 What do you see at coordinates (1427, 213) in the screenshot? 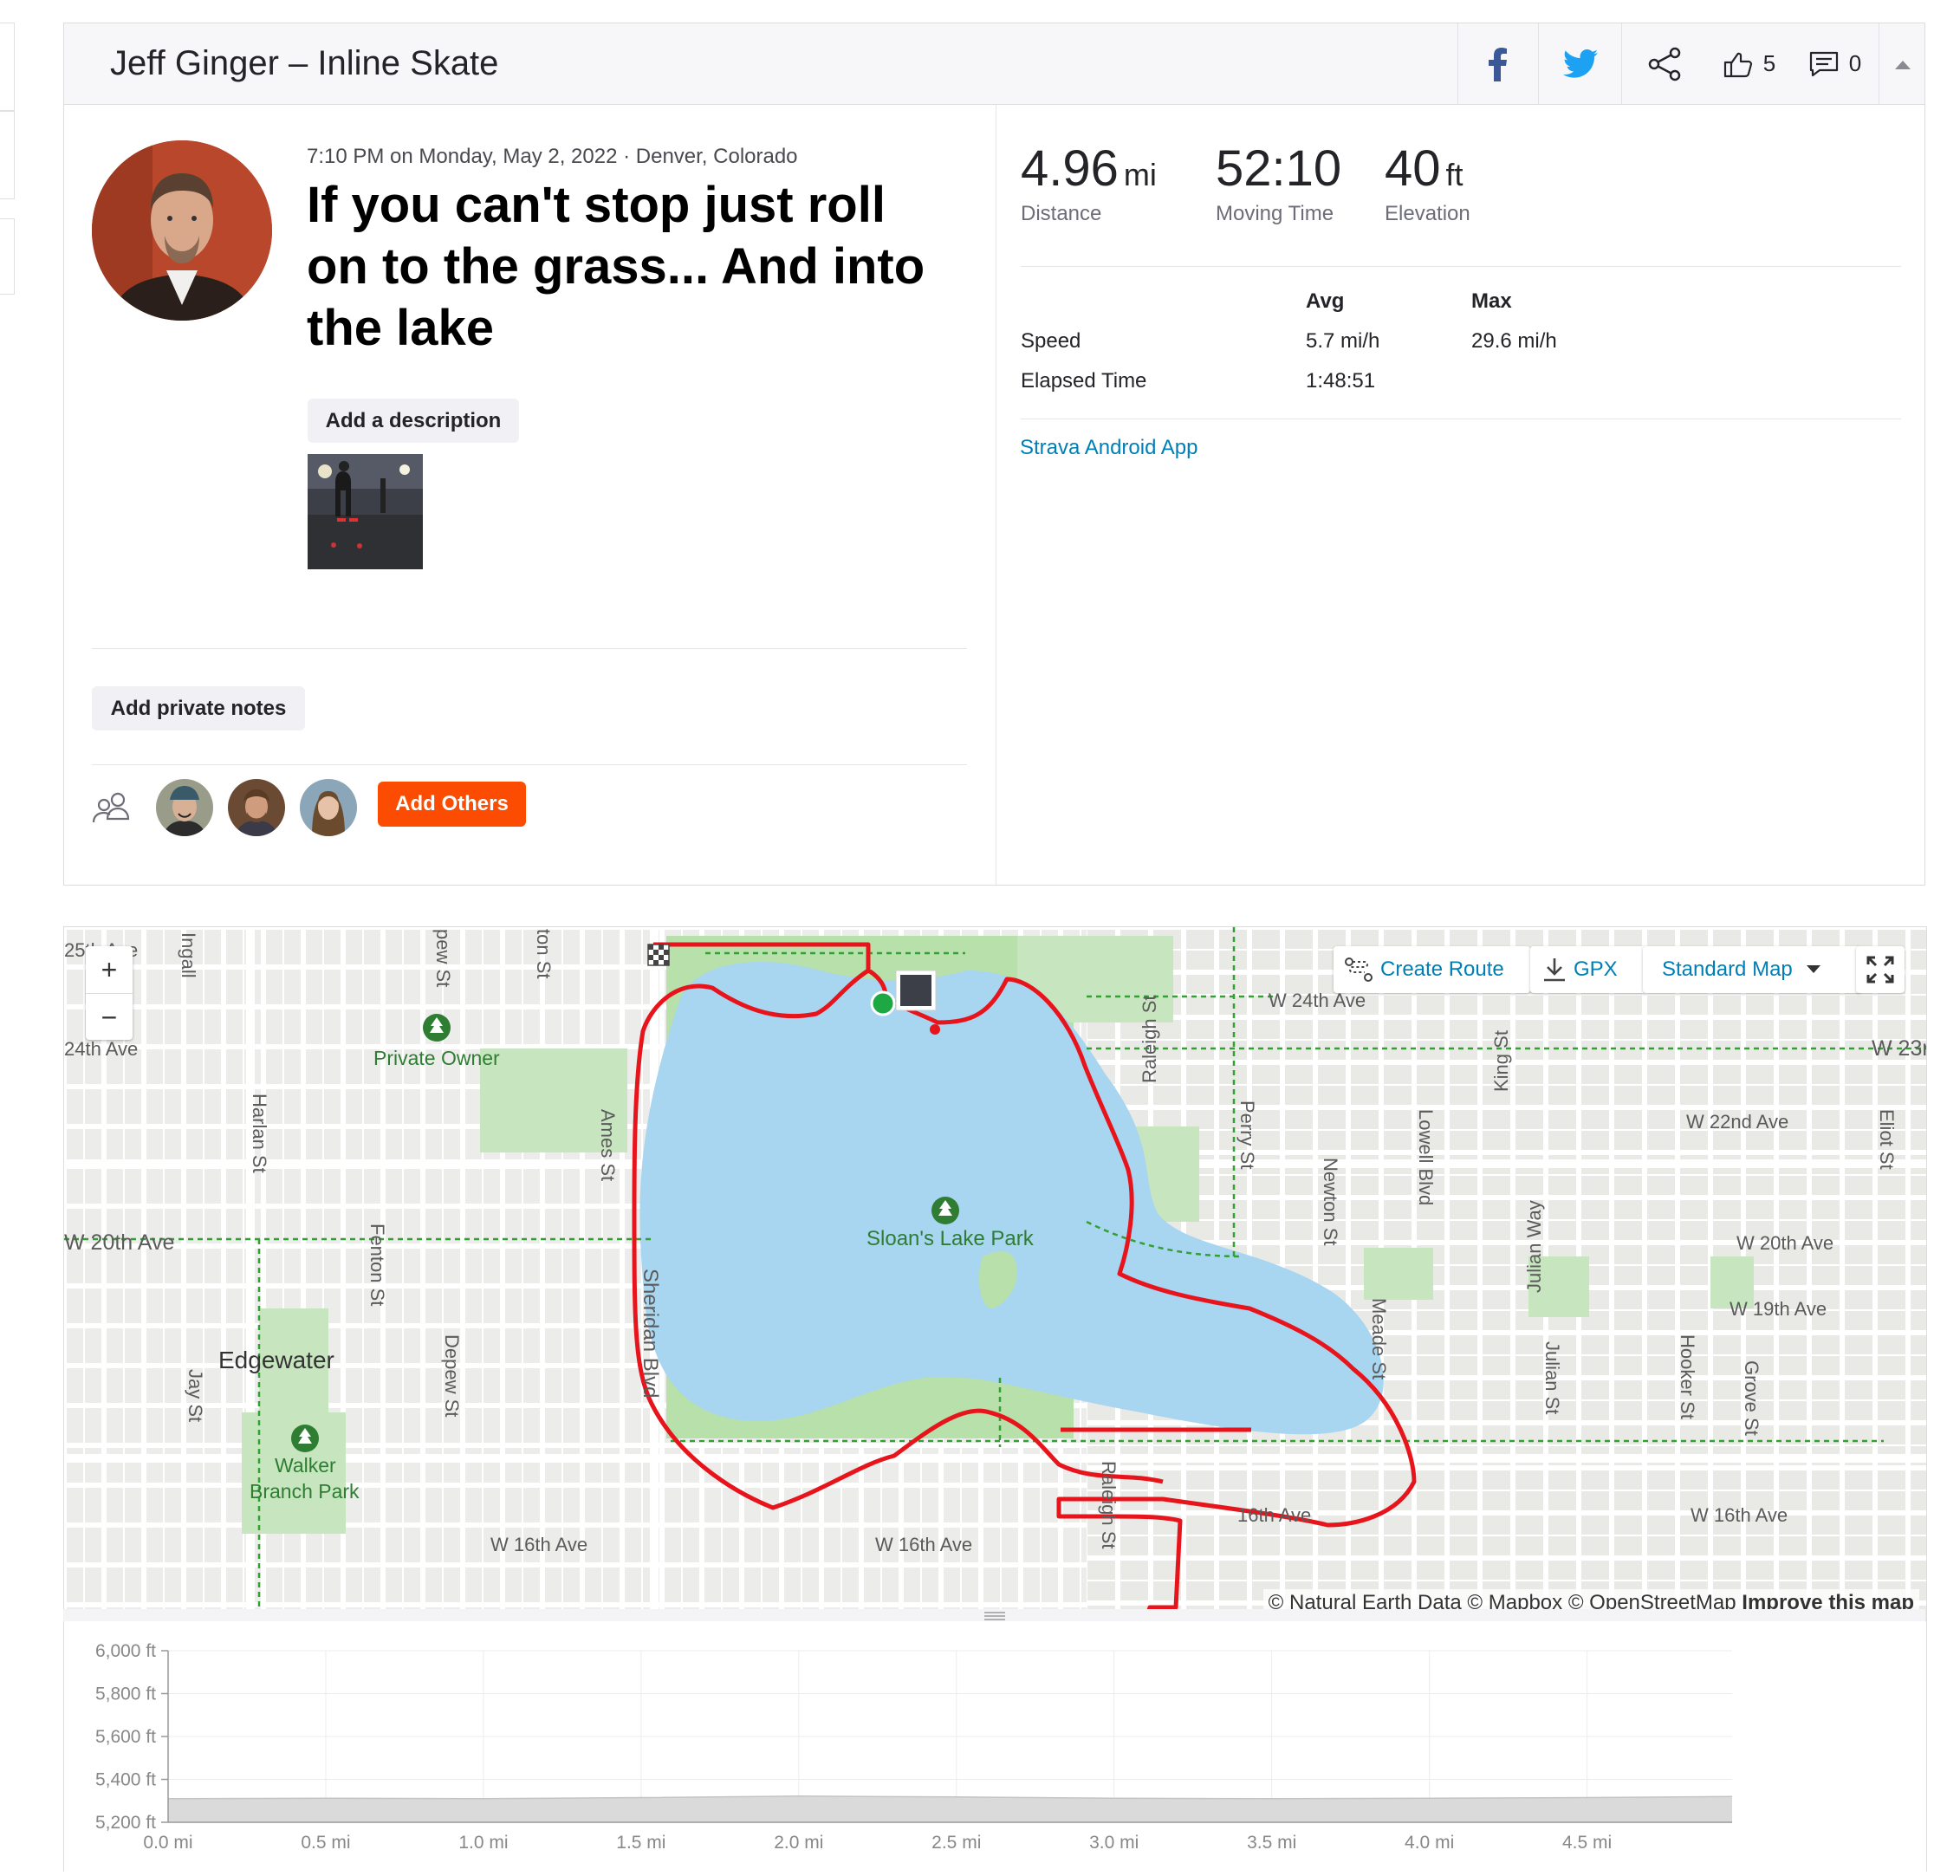
I see `elevation-label: Elevation` at bounding box center [1427, 213].